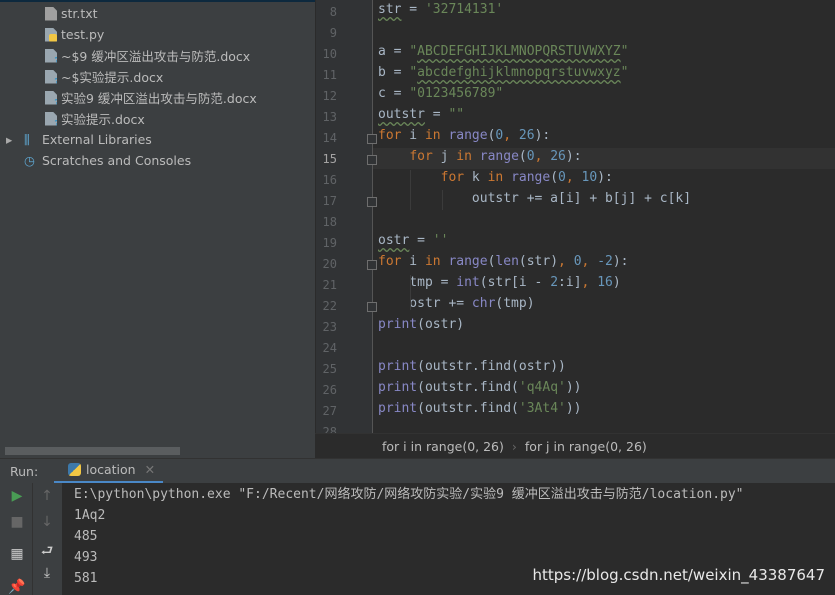  I want to click on code-token: c =, so click(394, 93).